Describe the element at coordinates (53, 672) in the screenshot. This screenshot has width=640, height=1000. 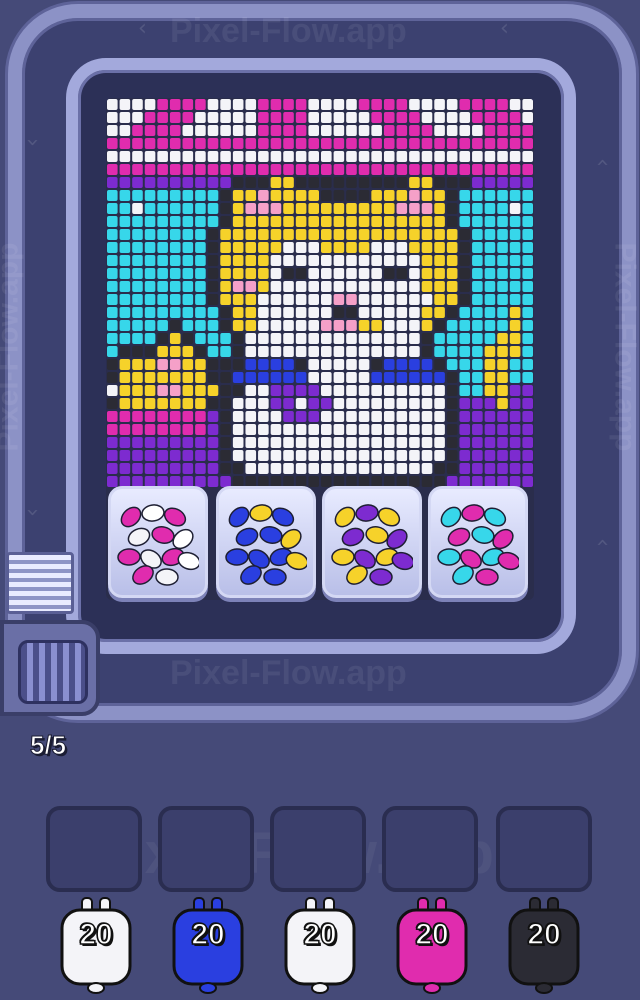
I see `coil-spring-icon` at that location.